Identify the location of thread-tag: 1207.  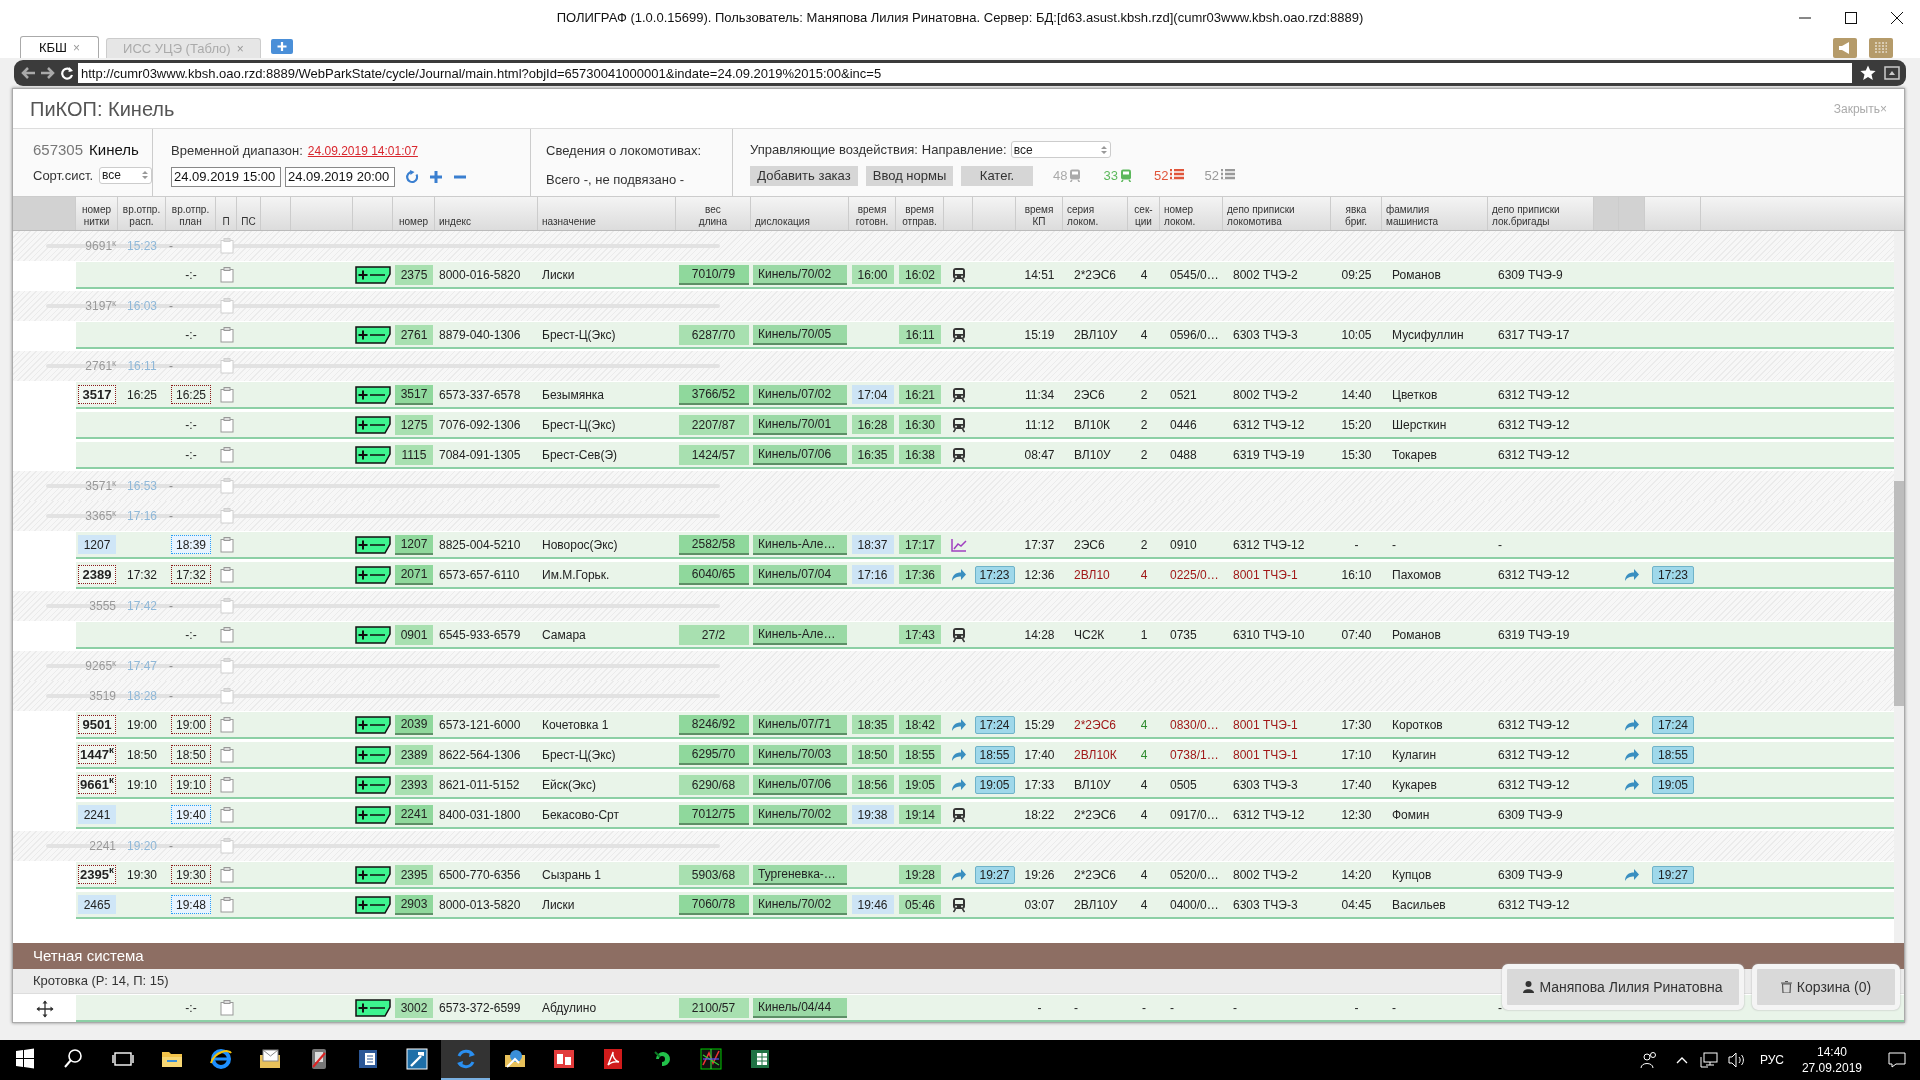
(97, 544).